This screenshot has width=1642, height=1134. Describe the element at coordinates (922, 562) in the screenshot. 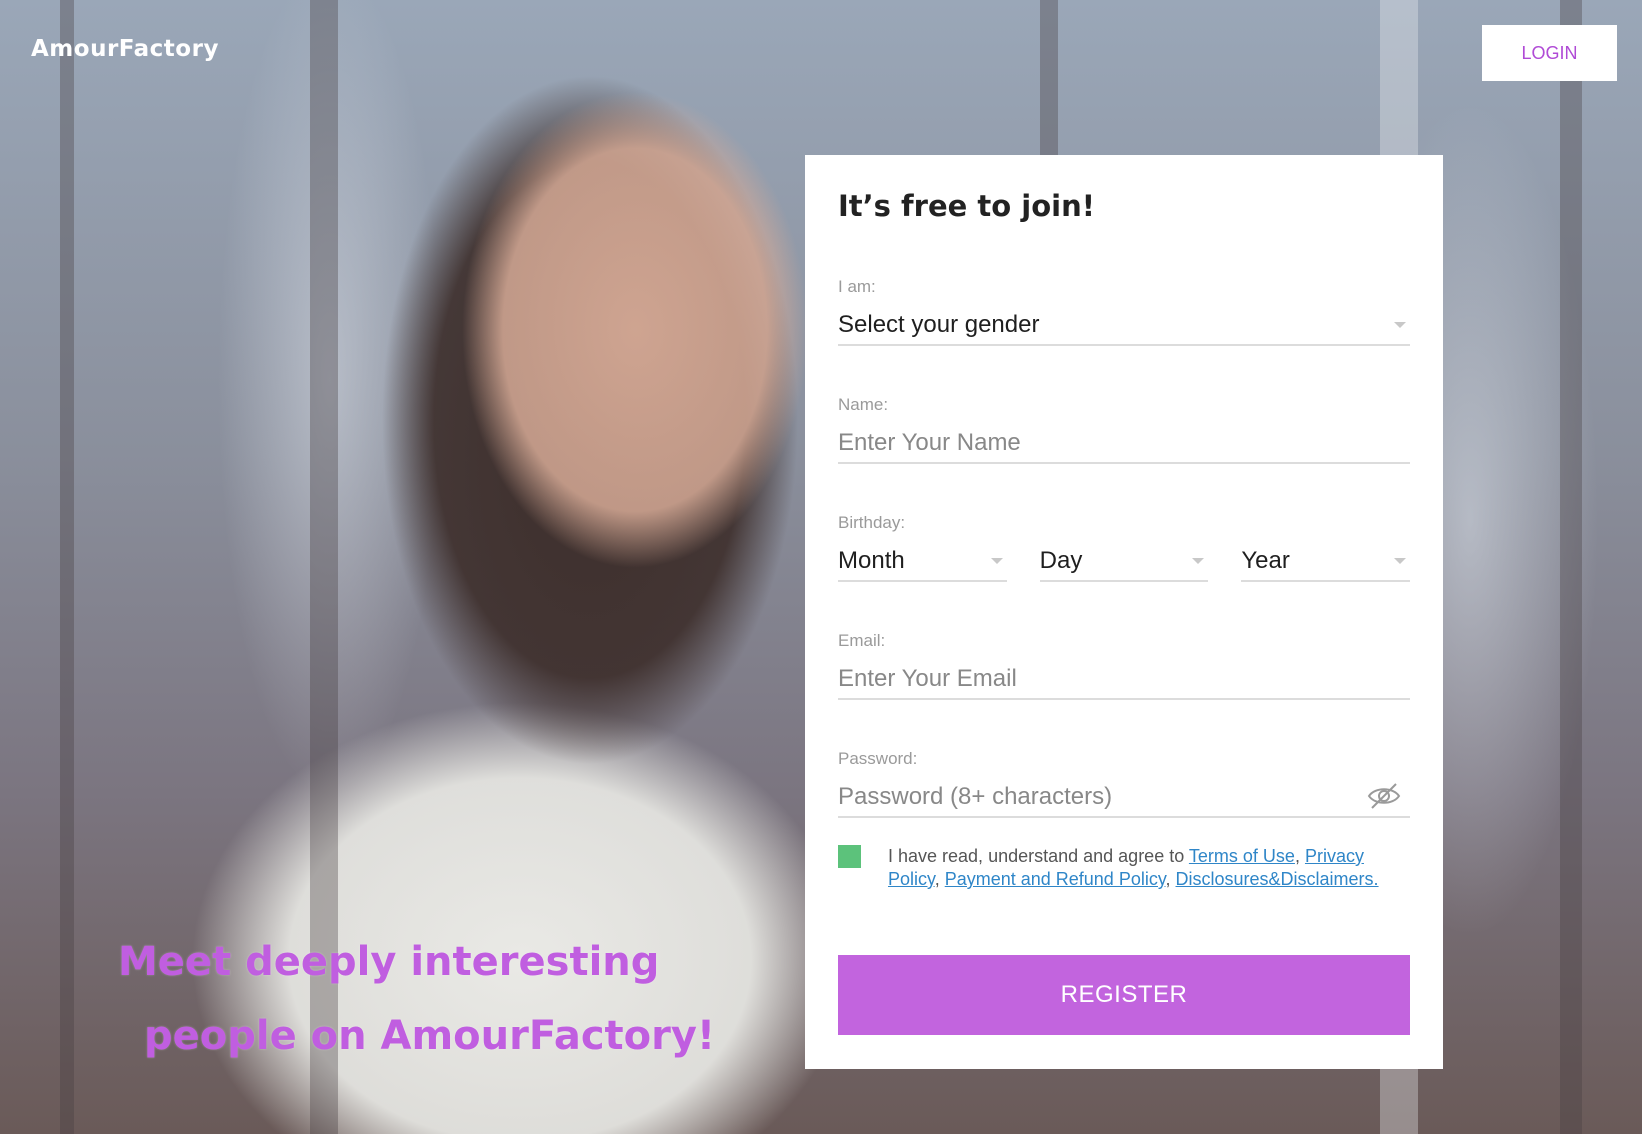

I see `month-select: Month` at that location.